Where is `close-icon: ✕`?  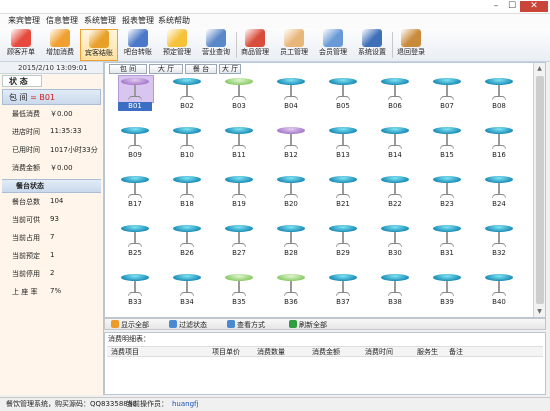
close-icon: ✕ is located at coordinates (534, 6).